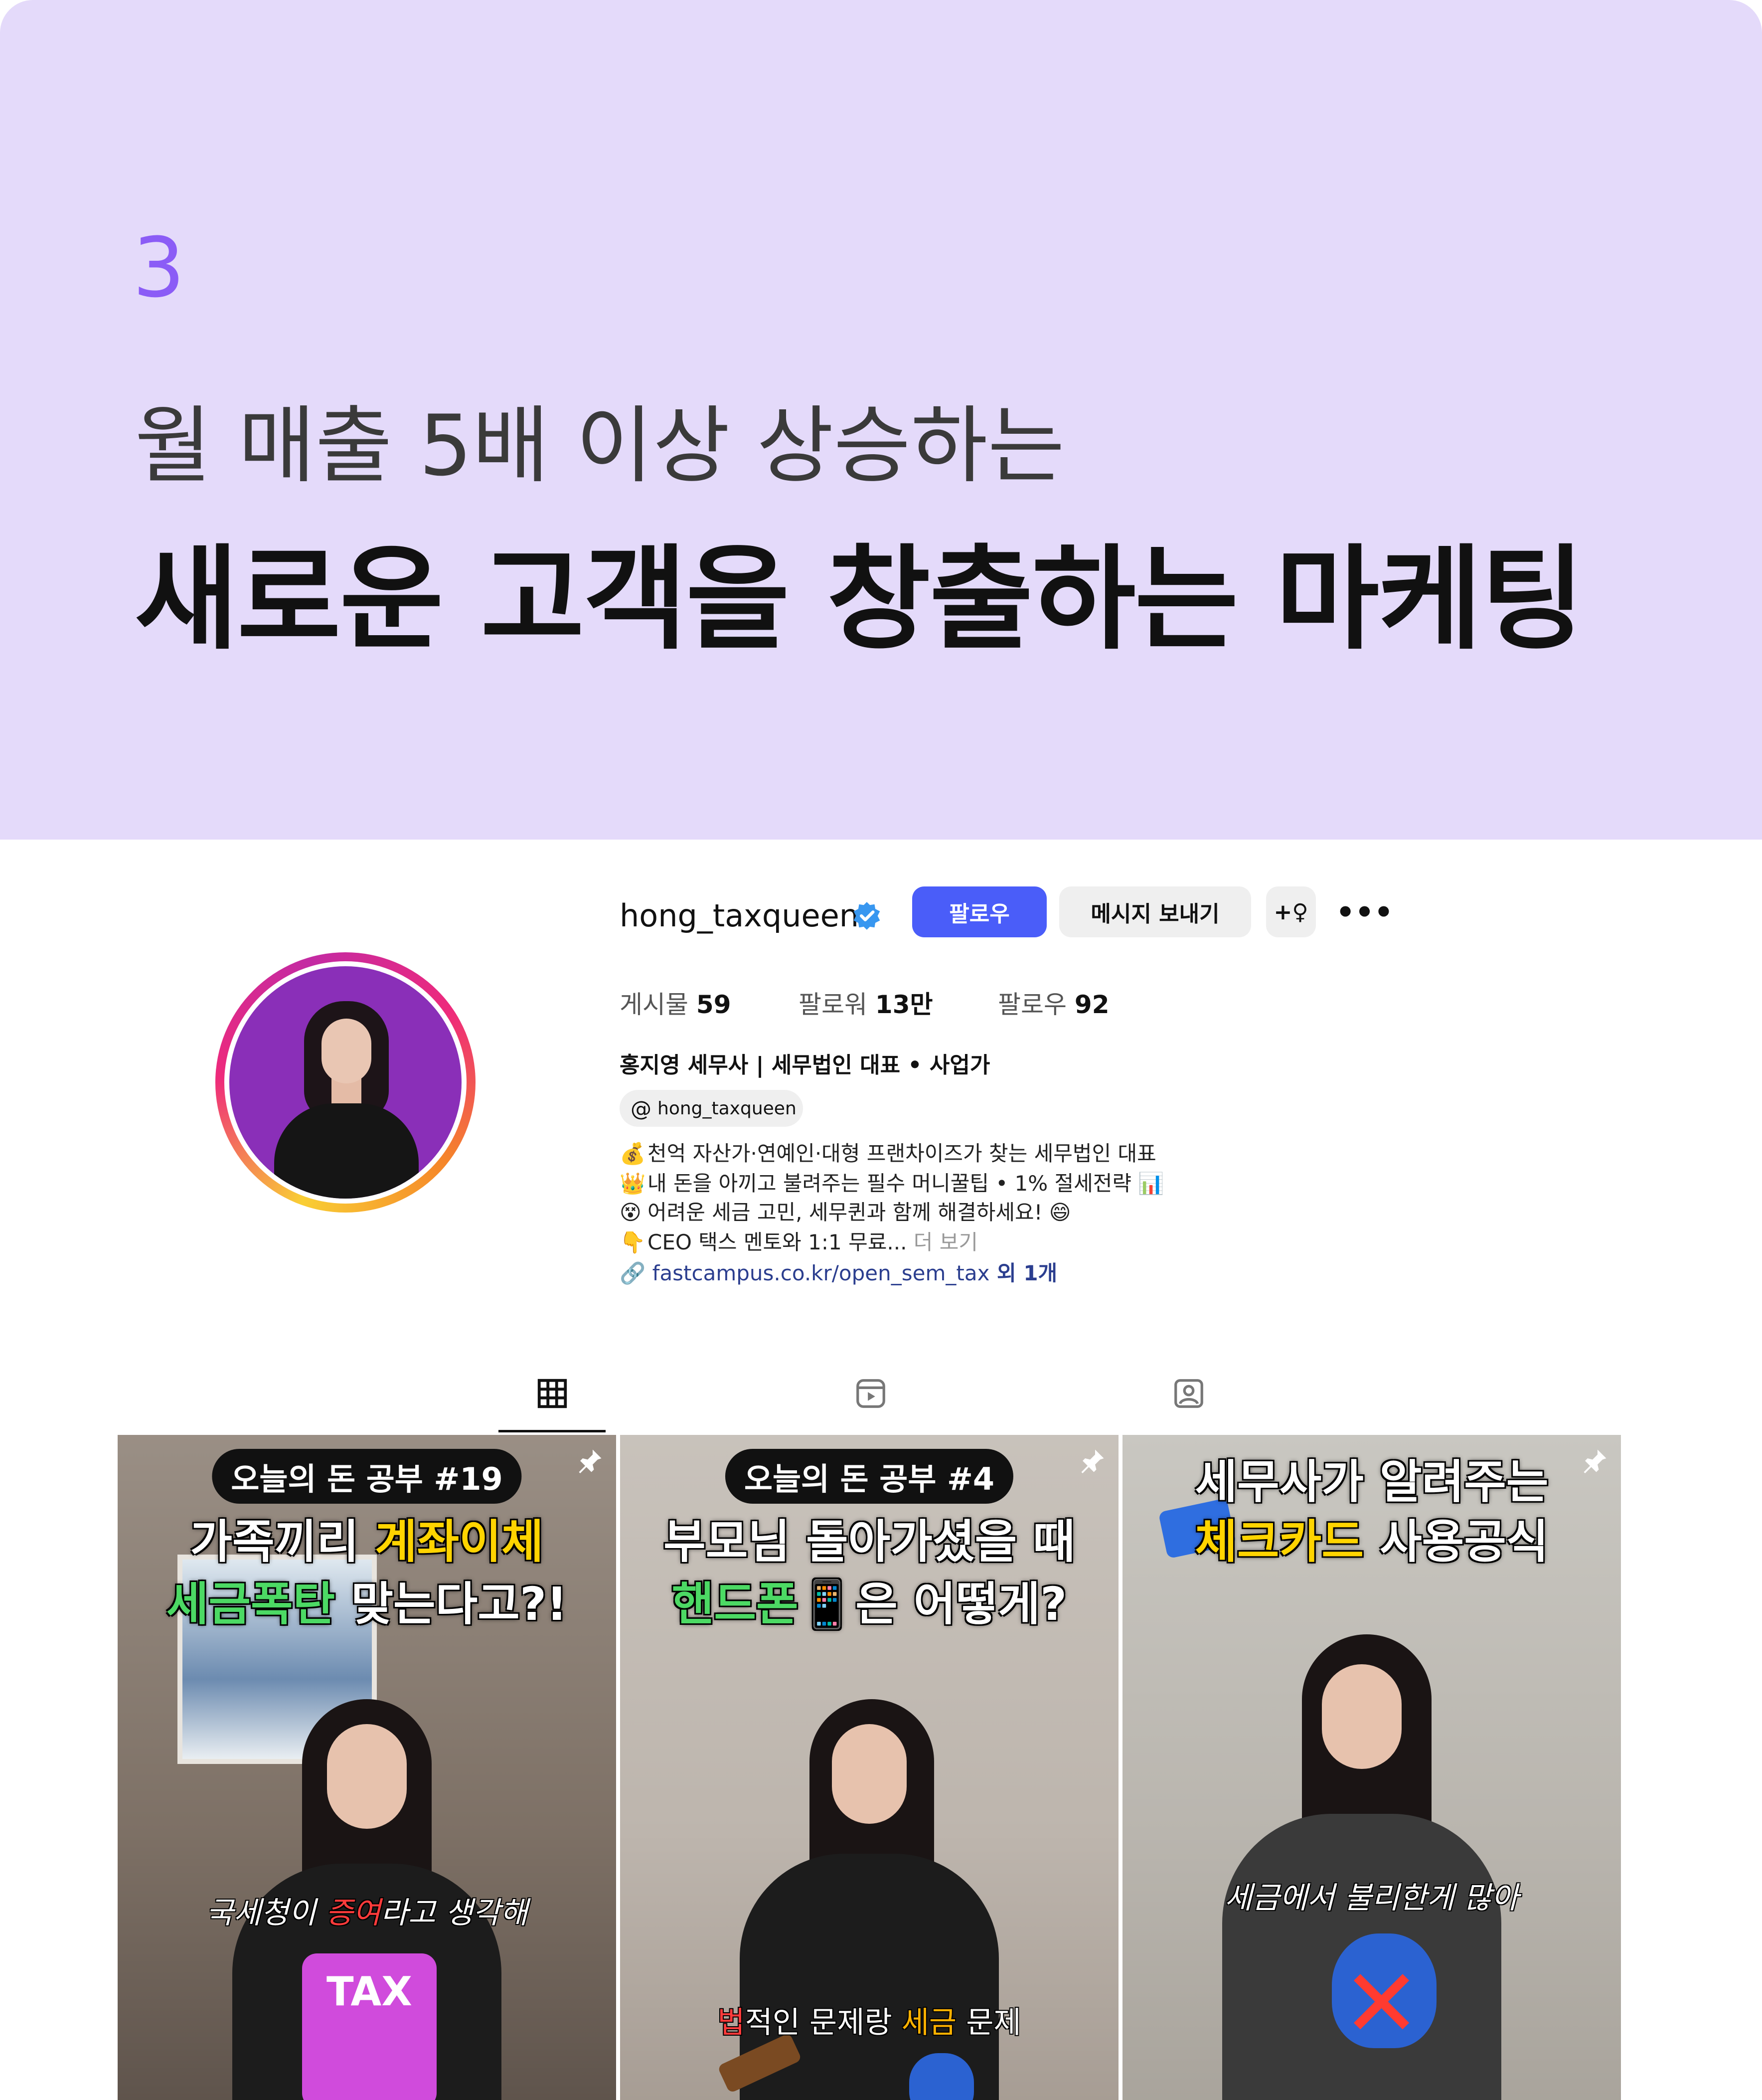 Image resolution: width=1762 pixels, height=2100 pixels. I want to click on post-headline: 세무사가 알려주는, so click(1372, 1482).